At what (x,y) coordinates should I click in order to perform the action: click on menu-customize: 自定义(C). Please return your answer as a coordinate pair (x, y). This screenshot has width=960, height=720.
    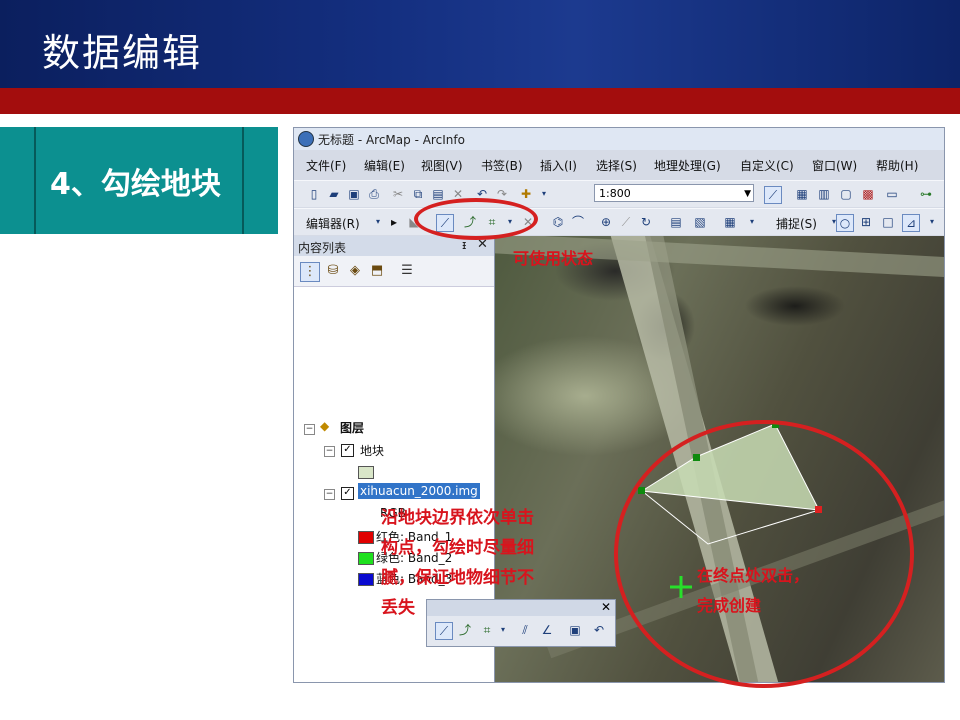
    Looking at the image, I should click on (767, 165).